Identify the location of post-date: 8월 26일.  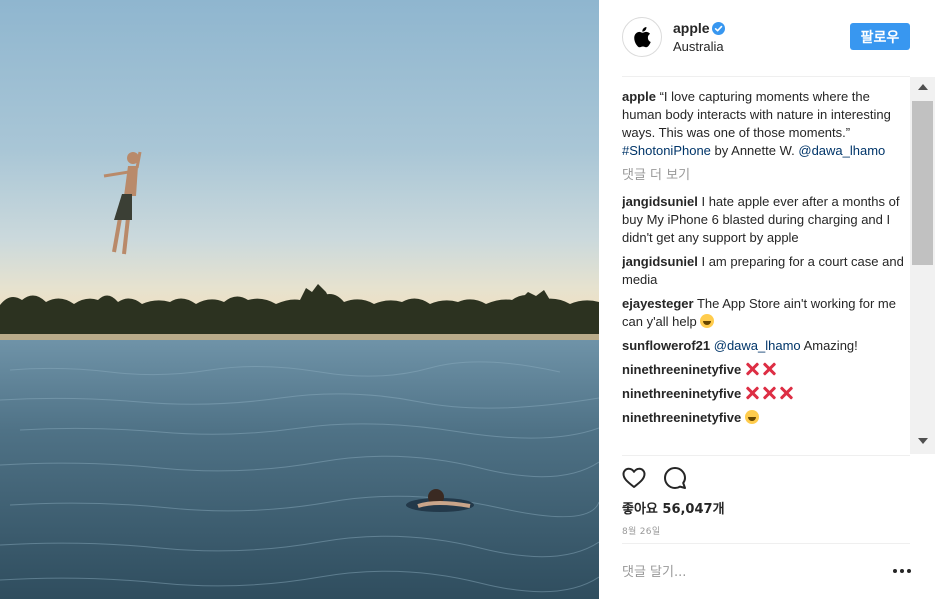
(641, 530).